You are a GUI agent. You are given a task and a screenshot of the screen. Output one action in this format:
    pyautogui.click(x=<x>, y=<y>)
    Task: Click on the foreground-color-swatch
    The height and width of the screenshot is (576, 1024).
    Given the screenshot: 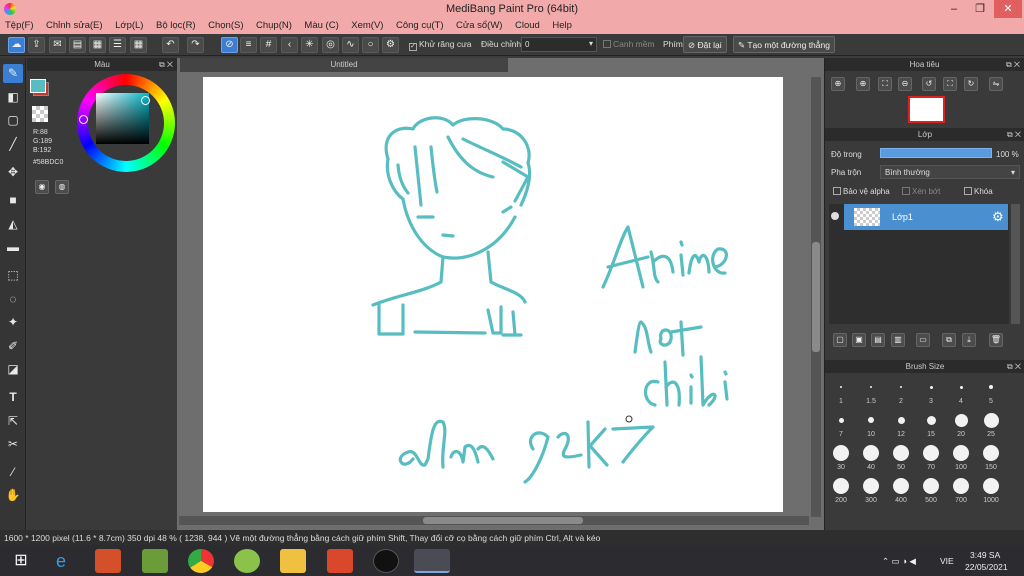 What is the action you would take?
    pyautogui.click(x=38, y=86)
    